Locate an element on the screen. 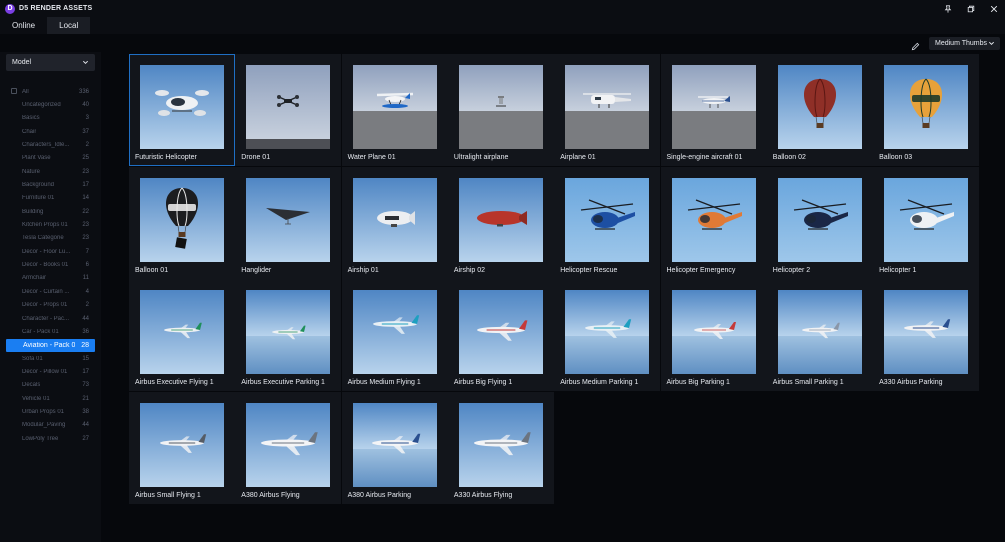  asset-name: Drone 01 is located at coordinates (256, 157).